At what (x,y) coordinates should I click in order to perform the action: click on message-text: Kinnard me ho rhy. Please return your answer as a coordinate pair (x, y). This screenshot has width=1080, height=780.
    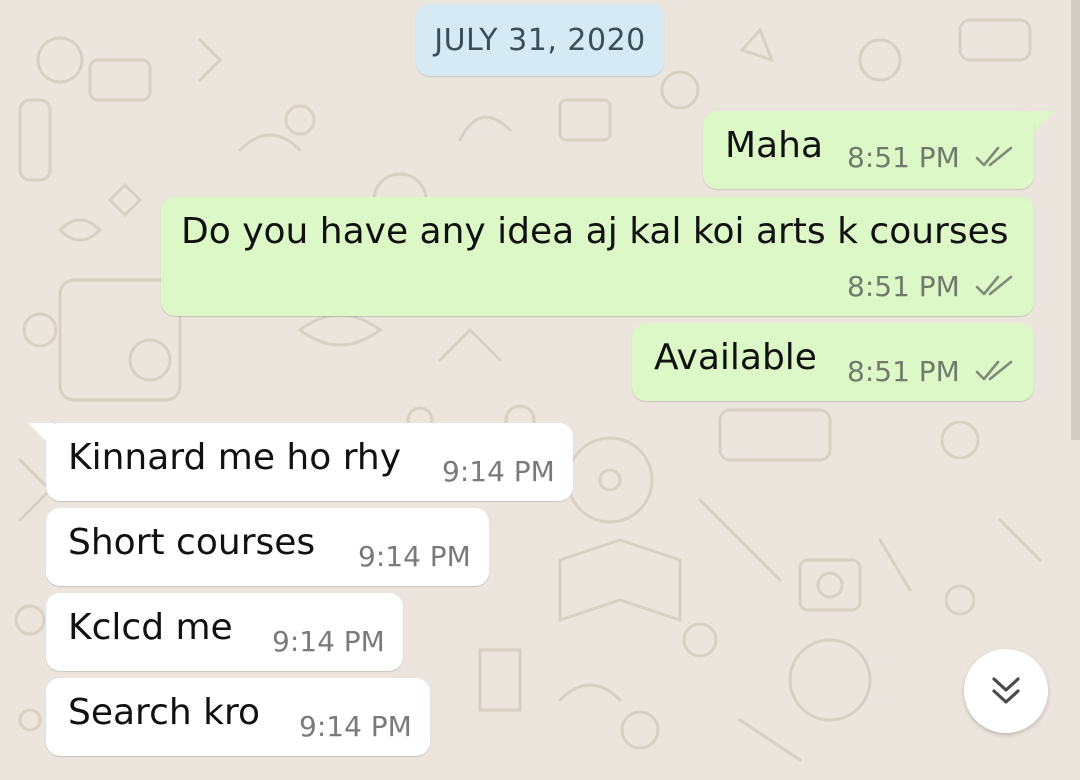
    Looking at the image, I should click on (234, 457).